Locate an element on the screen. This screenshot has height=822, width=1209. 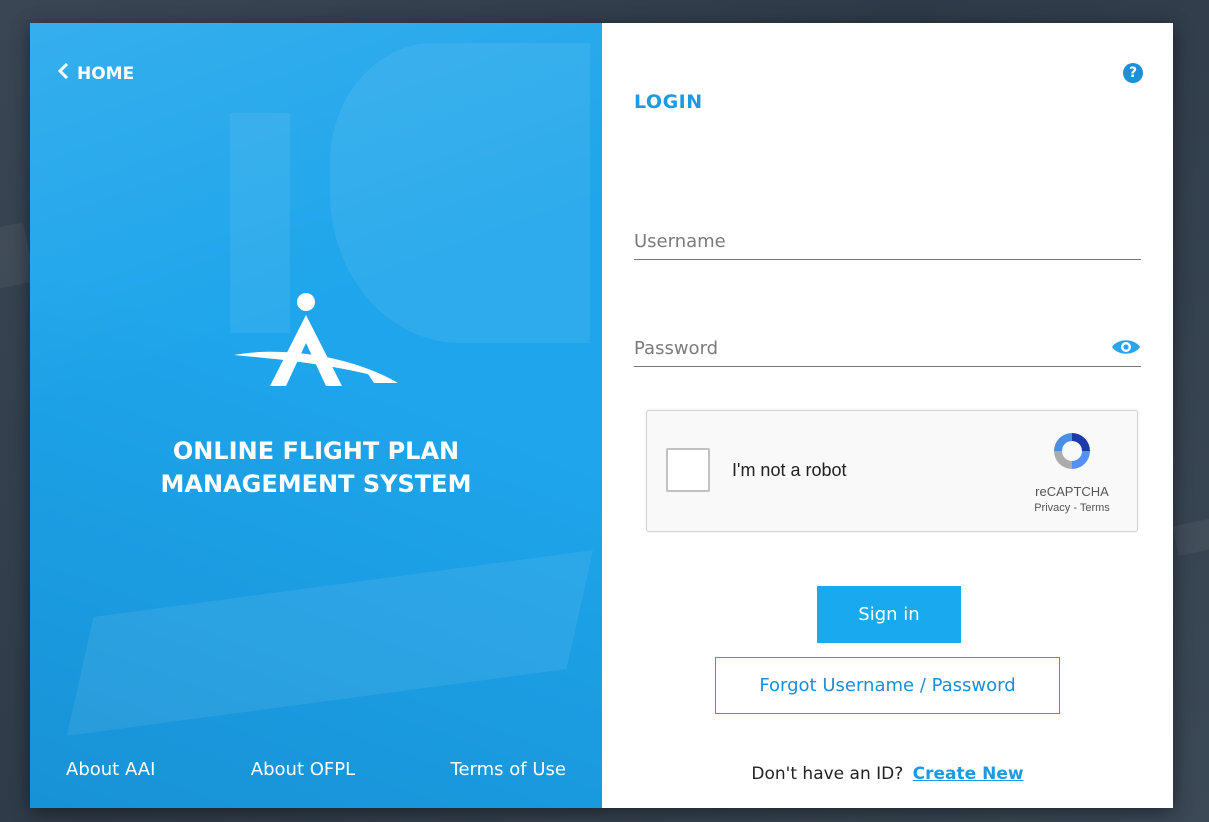
recaptcha-brand: reCAPTCHA Privacy - Terms is located at coordinates (1072, 471).